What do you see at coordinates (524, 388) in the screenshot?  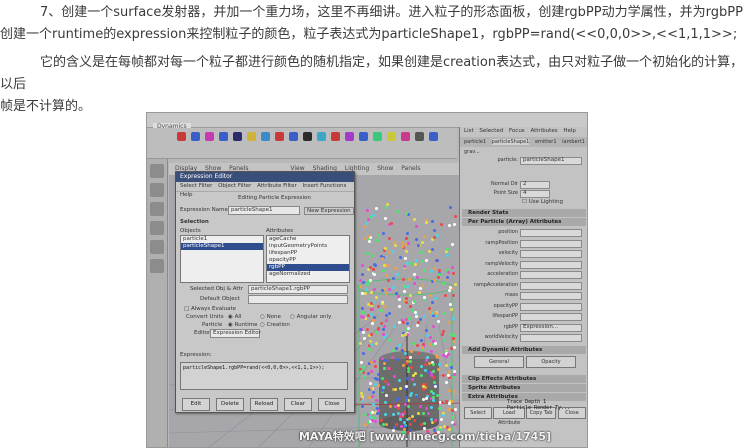 I see `sprite-section: Sprite Attributes` at bounding box center [524, 388].